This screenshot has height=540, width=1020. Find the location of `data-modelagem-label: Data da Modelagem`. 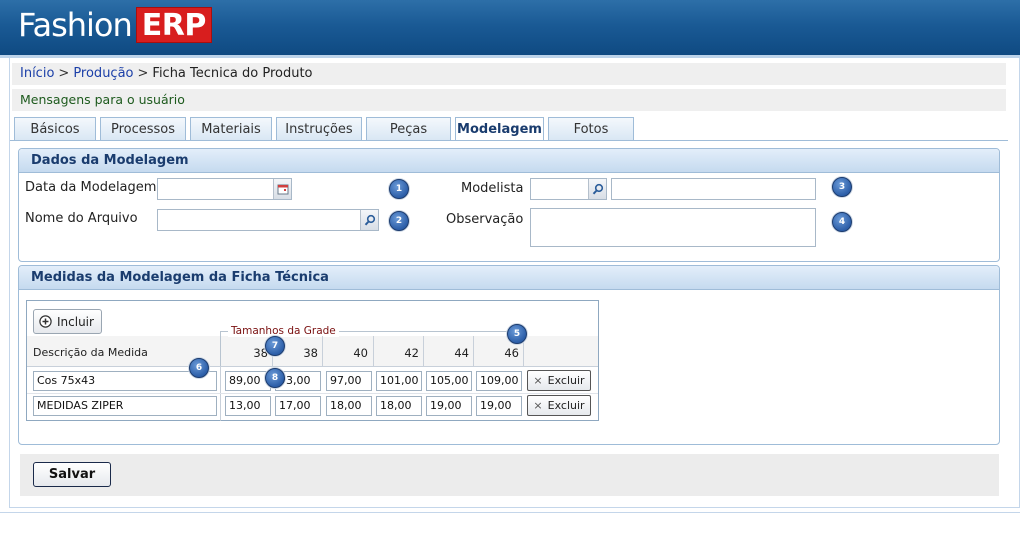

data-modelagem-label: Data da Modelagem is located at coordinates (91, 187).